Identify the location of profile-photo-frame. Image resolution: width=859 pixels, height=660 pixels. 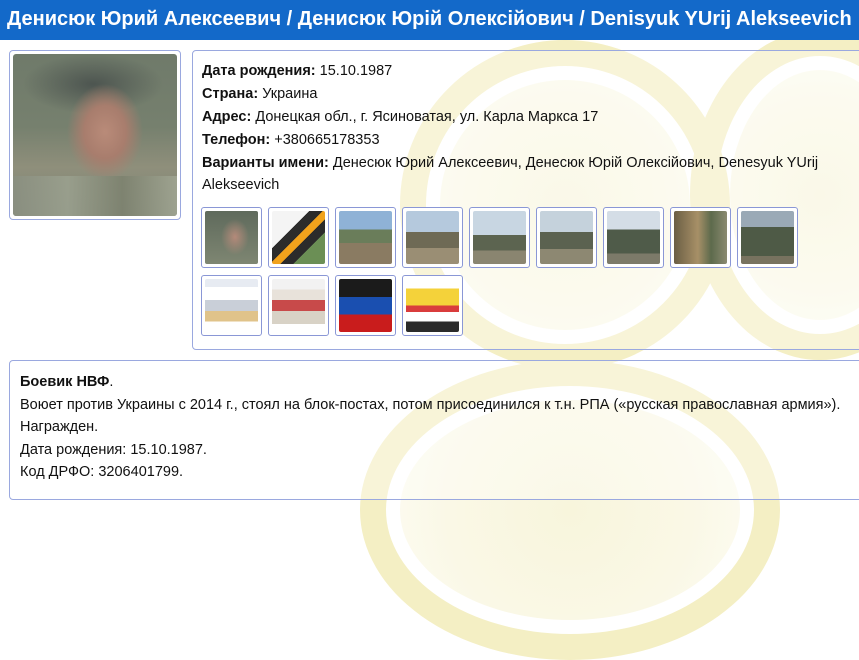
(95, 135).